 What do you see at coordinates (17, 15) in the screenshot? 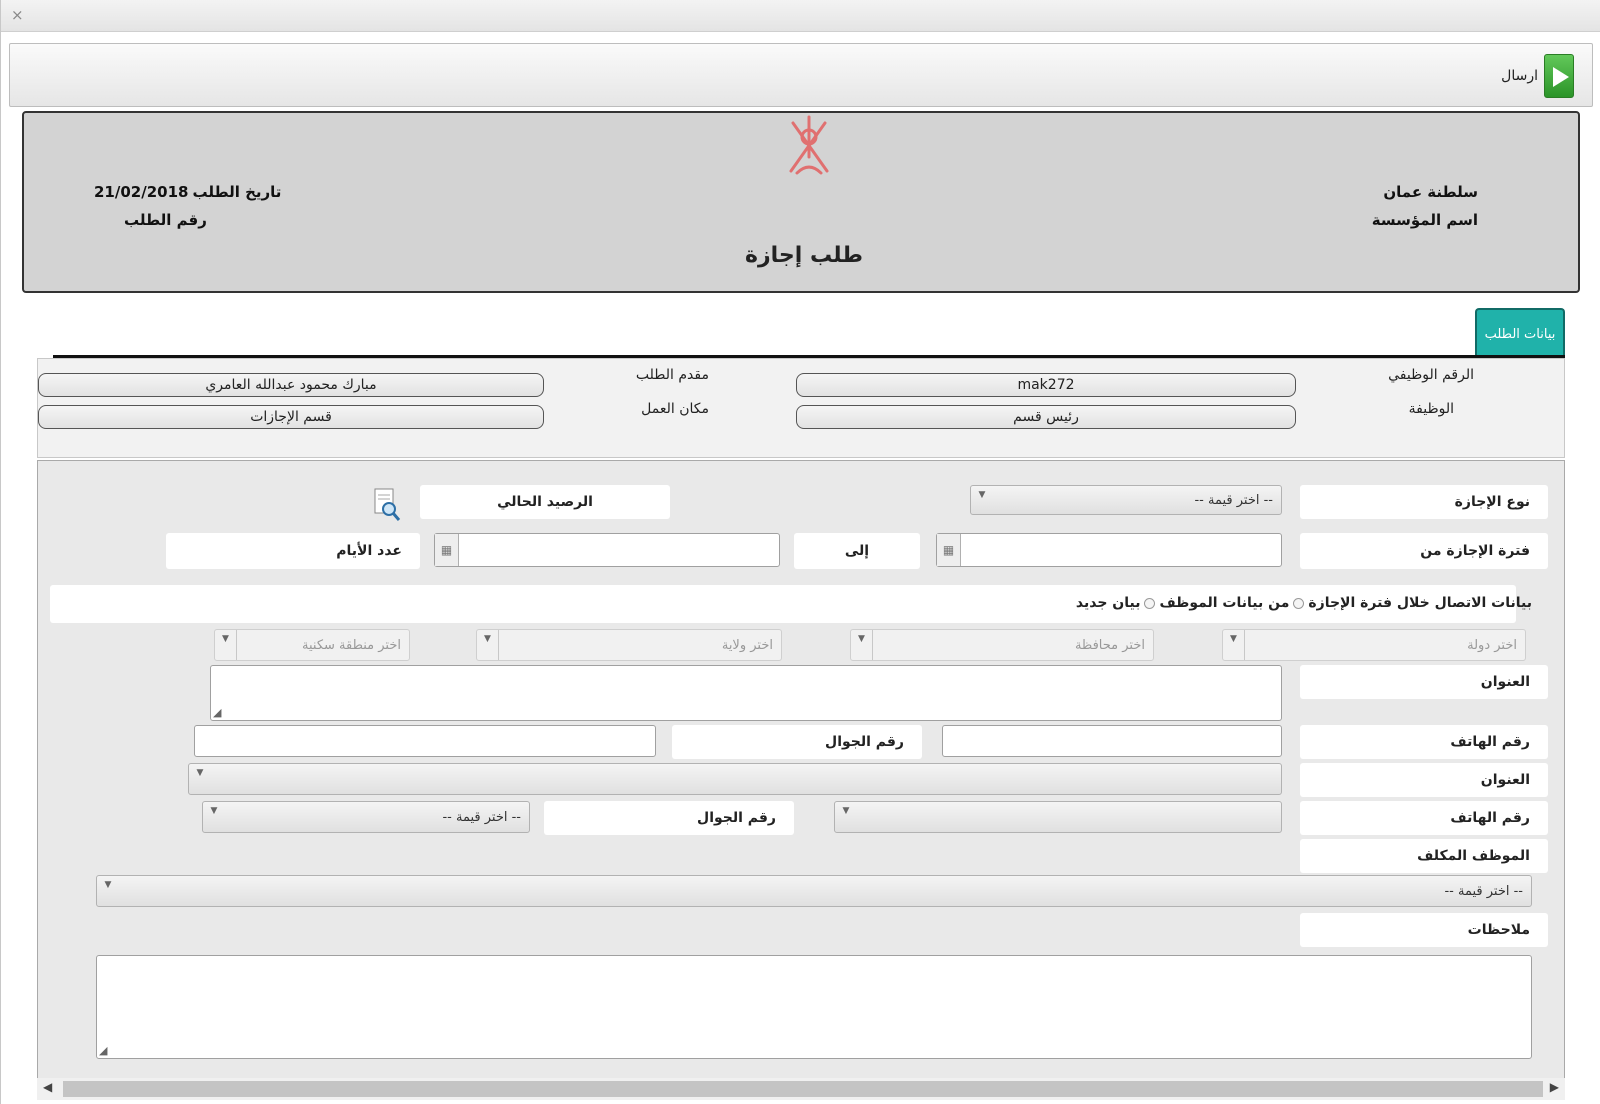
I see `close-icon: ×` at bounding box center [17, 15].